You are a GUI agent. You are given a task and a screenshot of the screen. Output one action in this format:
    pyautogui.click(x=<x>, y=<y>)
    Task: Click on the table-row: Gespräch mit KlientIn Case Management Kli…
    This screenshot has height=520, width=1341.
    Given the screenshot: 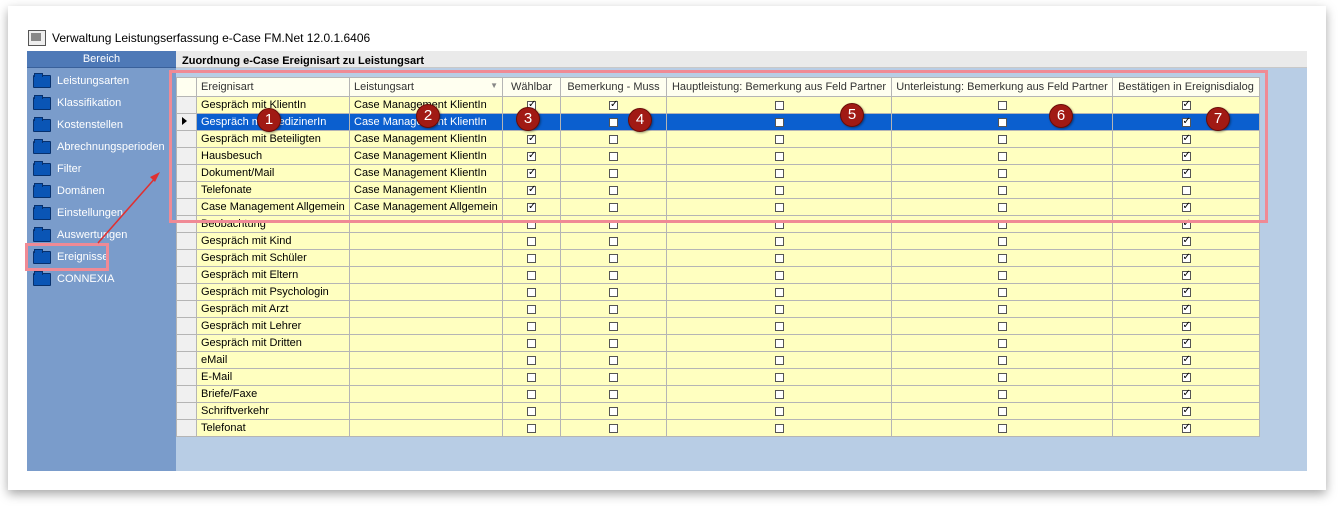 What is the action you would take?
    pyautogui.click(x=718, y=105)
    